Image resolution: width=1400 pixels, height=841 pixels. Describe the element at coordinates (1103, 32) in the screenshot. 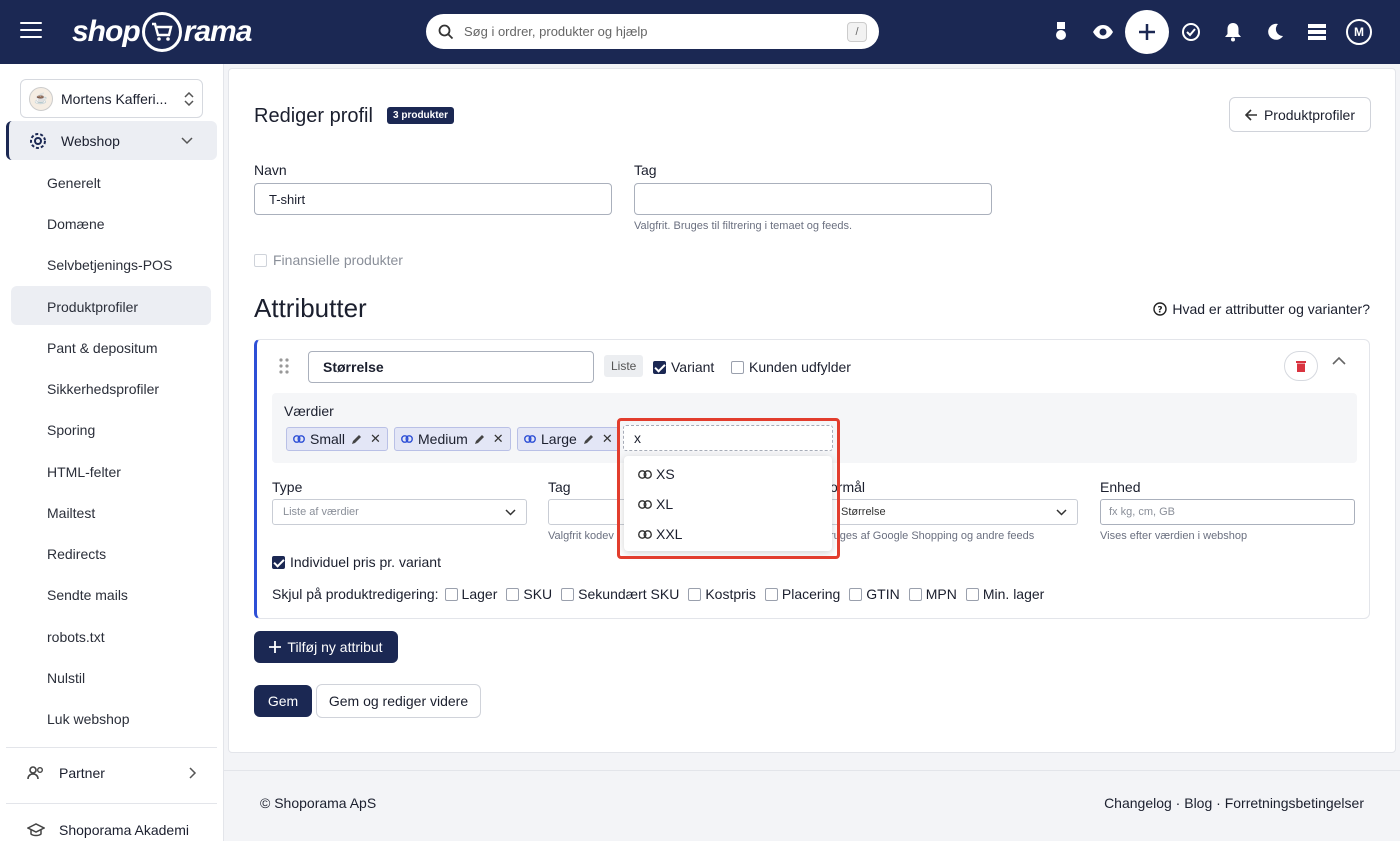

I see `eye-icon` at that location.